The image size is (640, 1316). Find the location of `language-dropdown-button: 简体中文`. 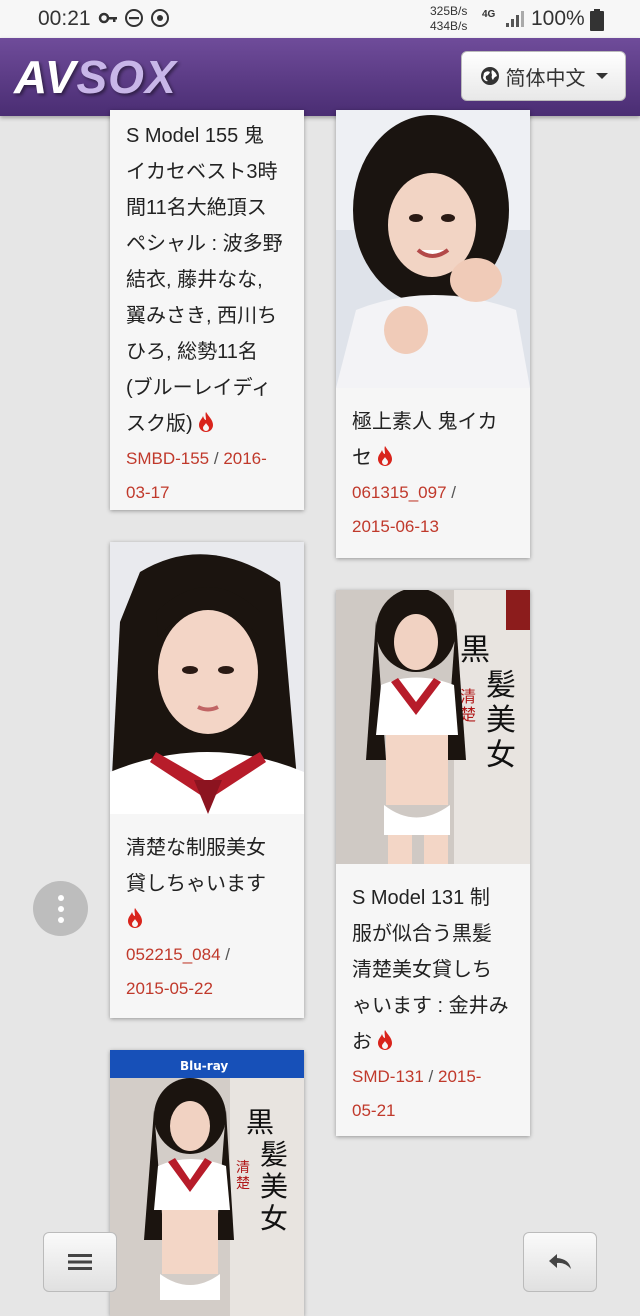

language-dropdown-button: 简体中文 is located at coordinates (543, 76).